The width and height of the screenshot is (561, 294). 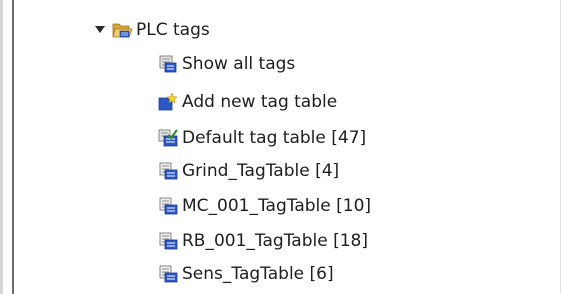 I want to click on scrollbar-track, so click(x=1, y=147).